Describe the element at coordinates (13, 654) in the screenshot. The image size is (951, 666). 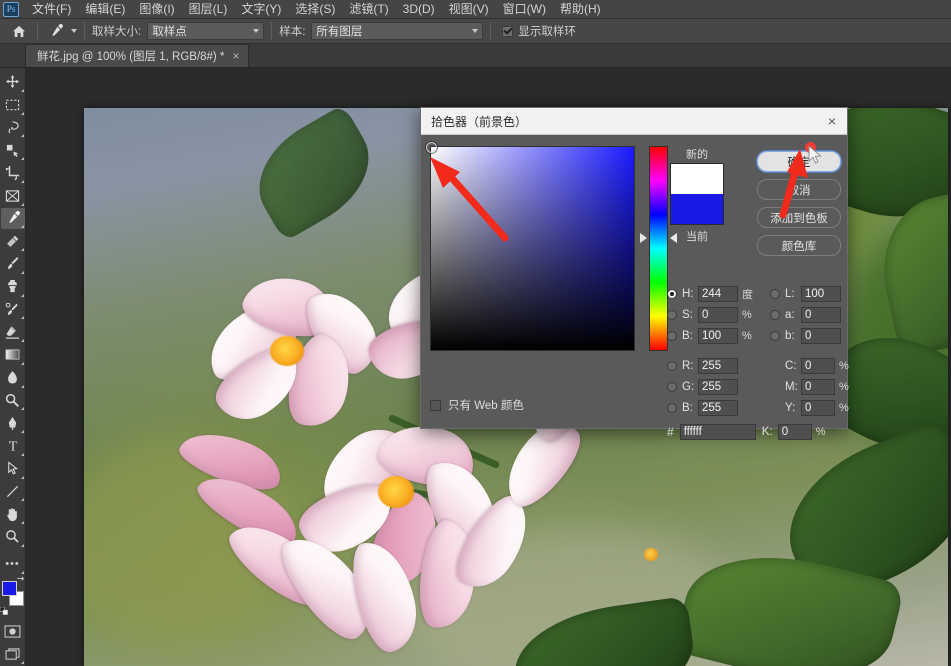
I see `screen-mode-icon` at that location.